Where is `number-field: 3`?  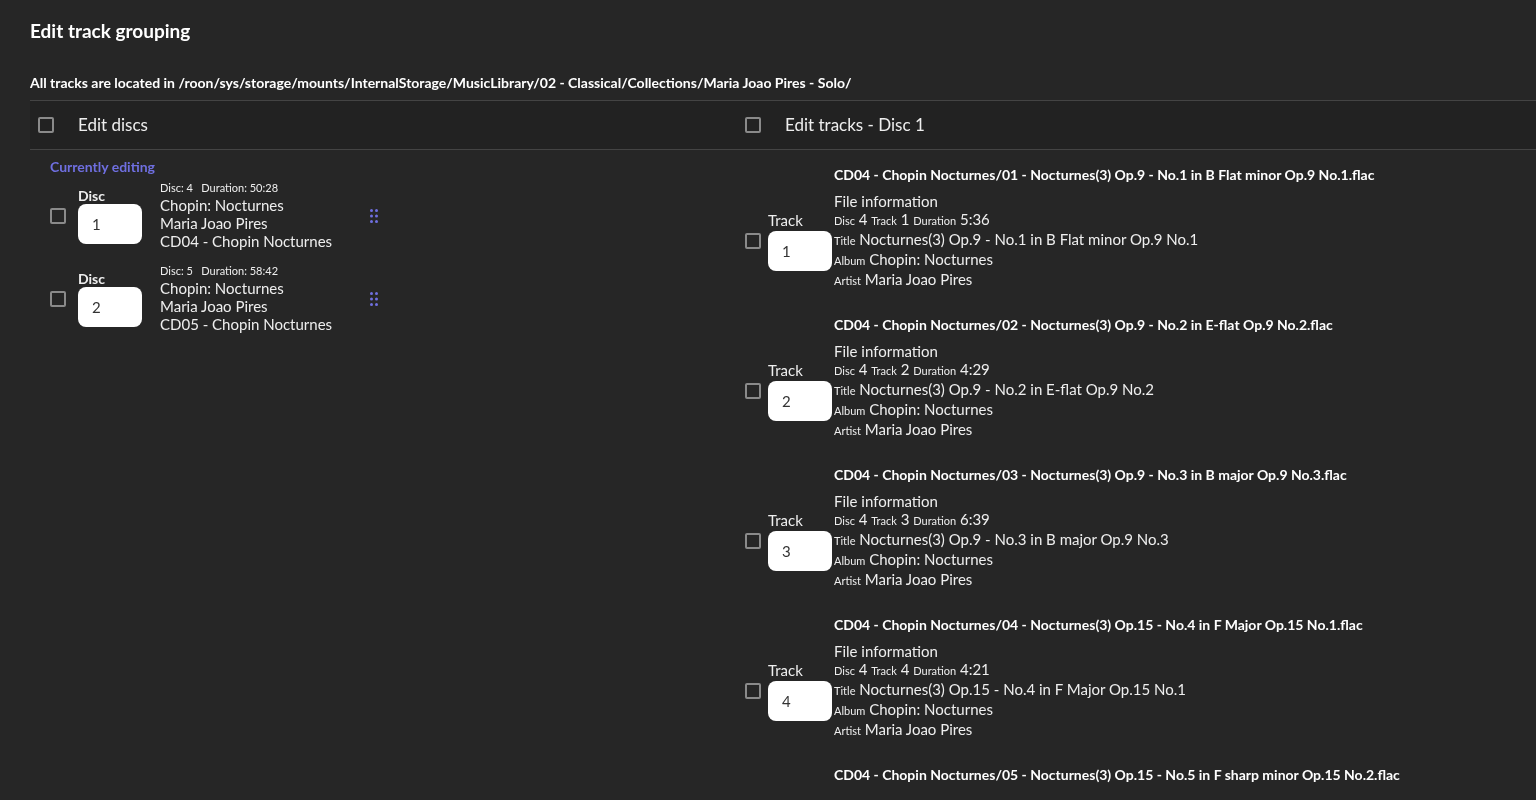 number-field: 3 is located at coordinates (800, 551).